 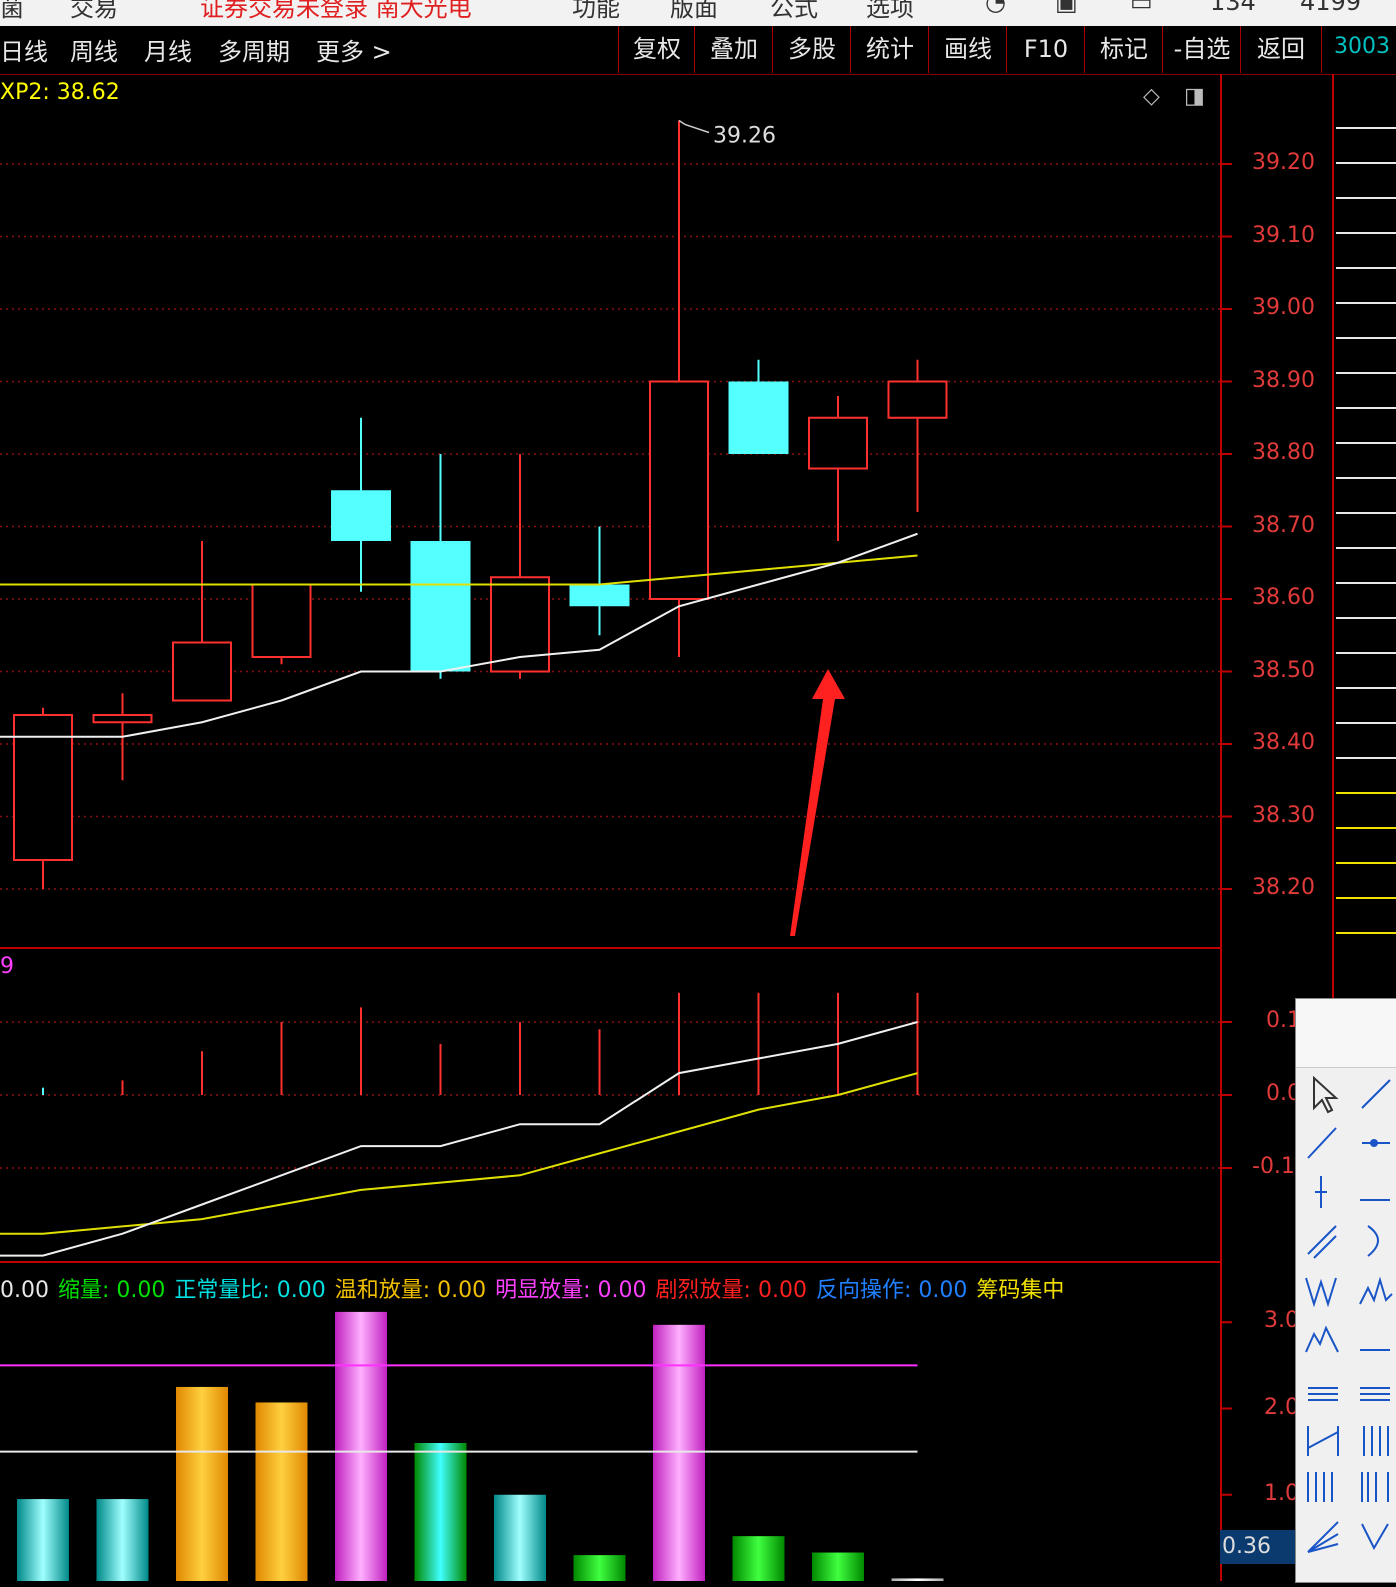 I want to click on price-tick-label: 38.70, so click(x=1283, y=525).